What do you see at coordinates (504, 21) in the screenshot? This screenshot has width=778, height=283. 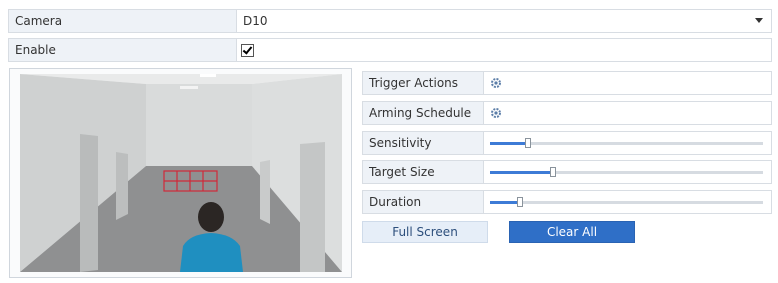 I see `camera-select: D10` at bounding box center [504, 21].